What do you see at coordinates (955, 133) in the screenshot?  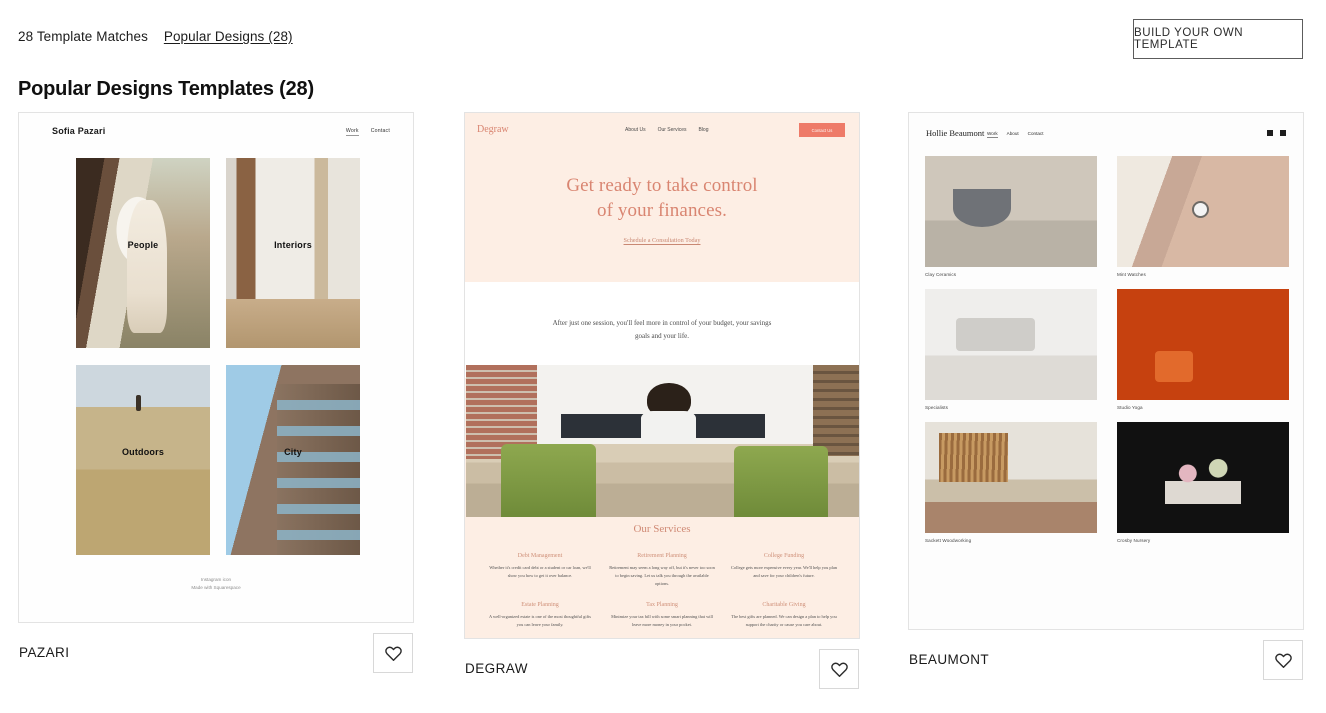 I see `beaumont-logo: Hollie Beaumont` at bounding box center [955, 133].